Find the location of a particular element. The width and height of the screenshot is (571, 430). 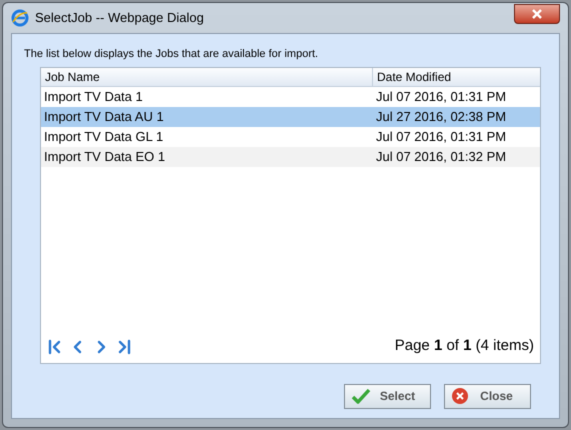

table-row: Import TV Data 1 Jul 07 2016, 01:31 PM is located at coordinates (290, 96).